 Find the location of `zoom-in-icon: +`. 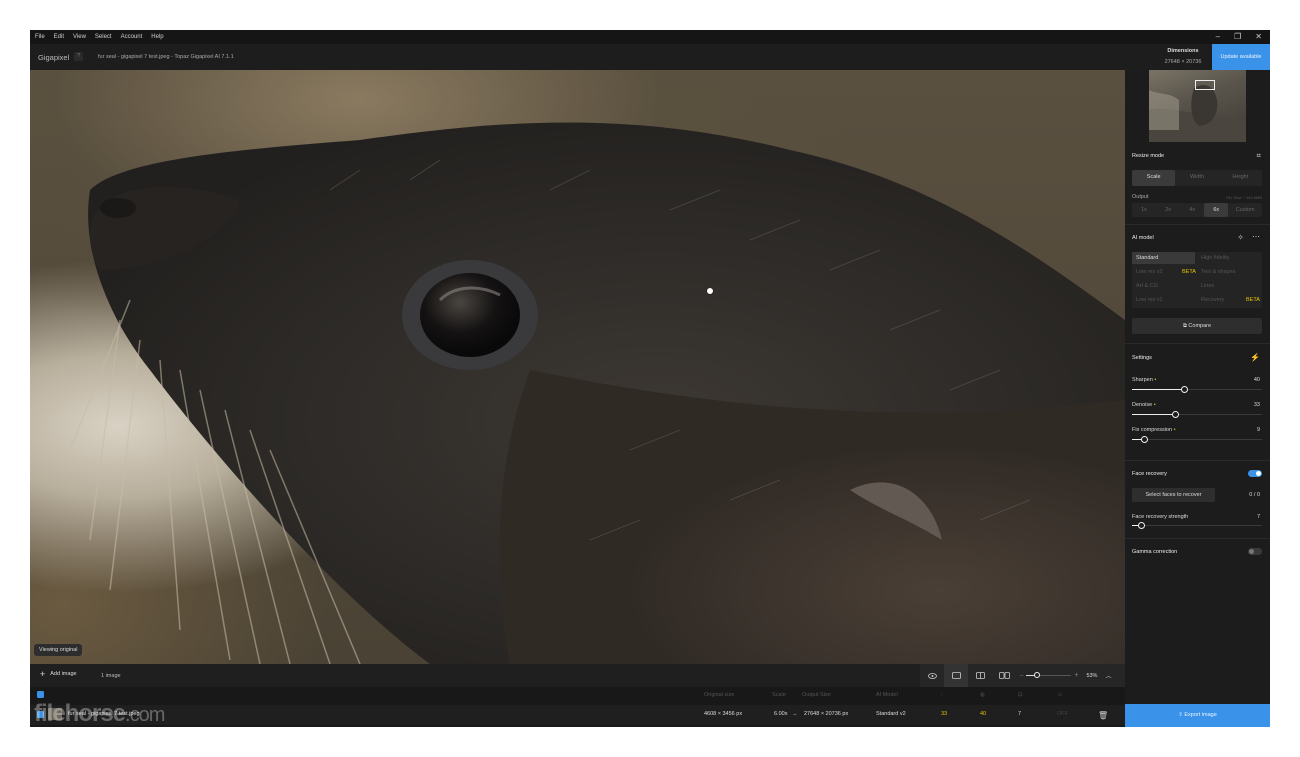

zoom-in-icon: + is located at coordinates (1076, 675).